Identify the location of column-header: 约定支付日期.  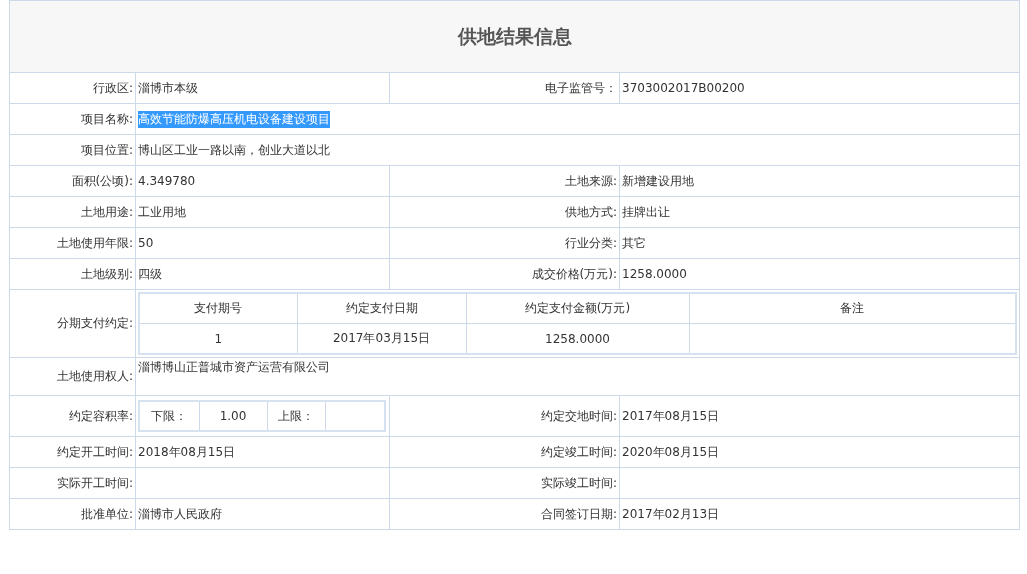
(381, 308).